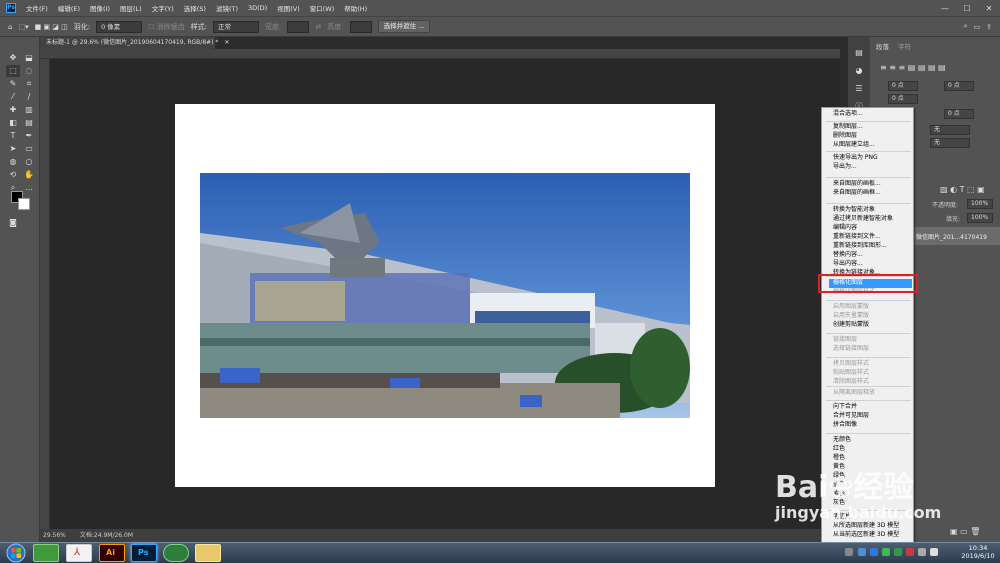 The width and height of the screenshot is (1000, 563). Describe the element at coordinates (54, 535) in the screenshot. I see `zoom-level: 29.56%` at that location.